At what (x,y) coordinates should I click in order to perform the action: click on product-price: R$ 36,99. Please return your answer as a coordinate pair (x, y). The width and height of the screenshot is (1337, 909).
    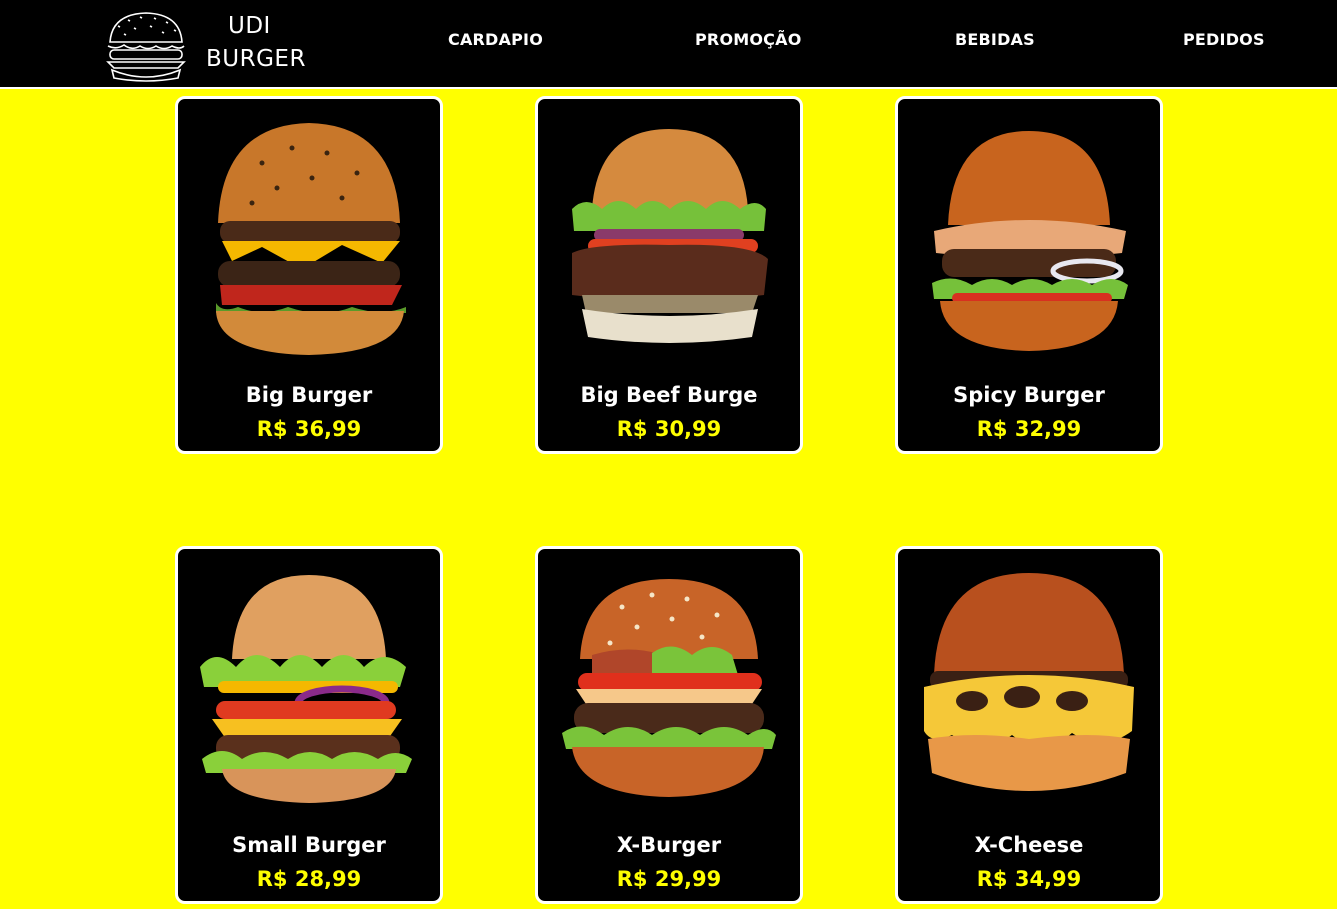
    Looking at the image, I should click on (309, 429).